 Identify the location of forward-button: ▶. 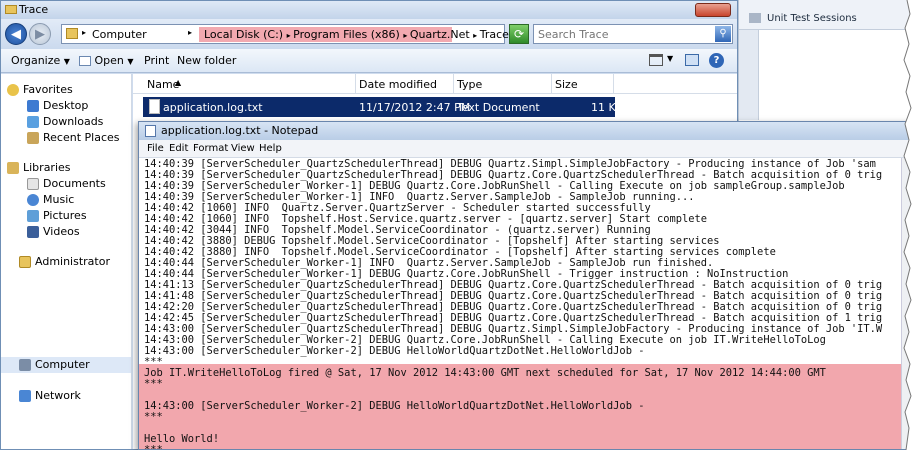
(40, 34).